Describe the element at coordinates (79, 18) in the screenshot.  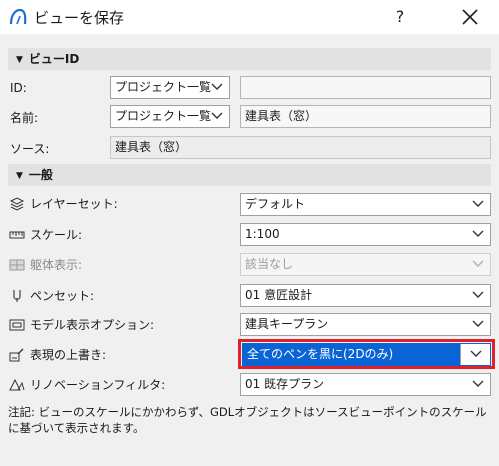
I see `window-title: ビューを保存` at that location.